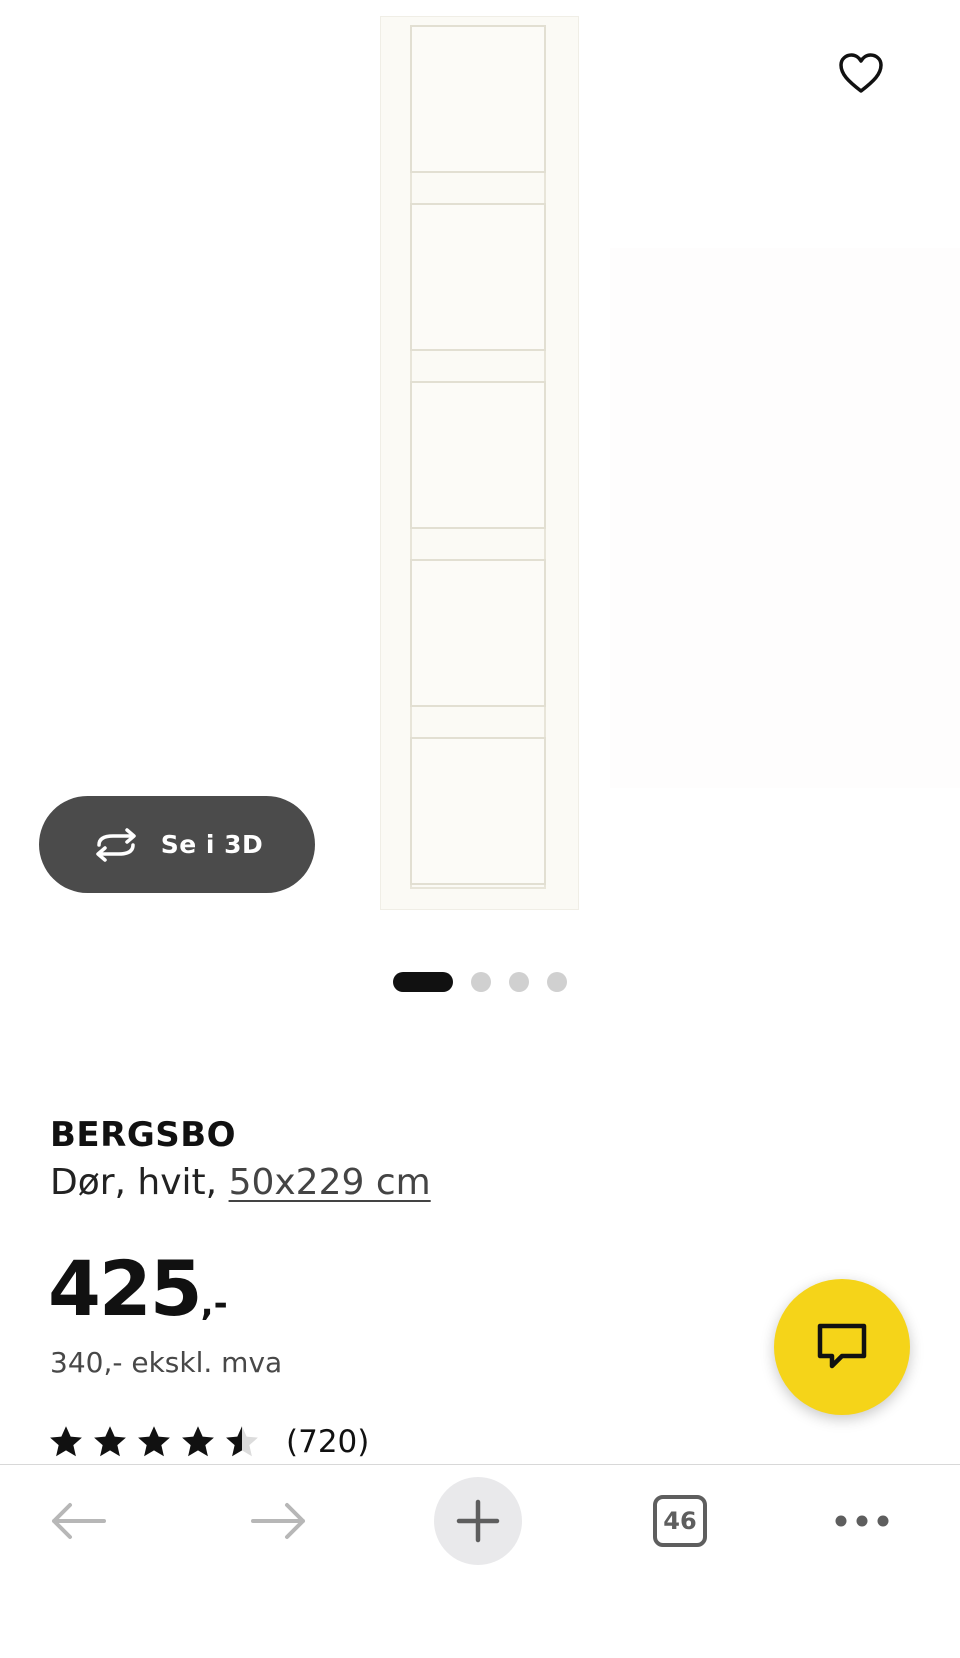  What do you see at coordinates (212, 844) in the screenshot?
I see `view-in-3d-label: Se i 3D` at bounding box center [212, 844].